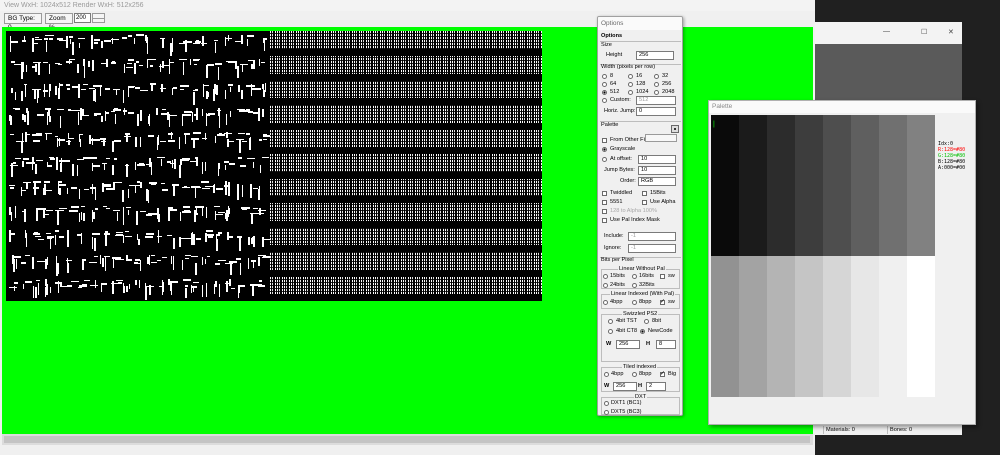  I want to click on other-file-button, so click(661, 138).